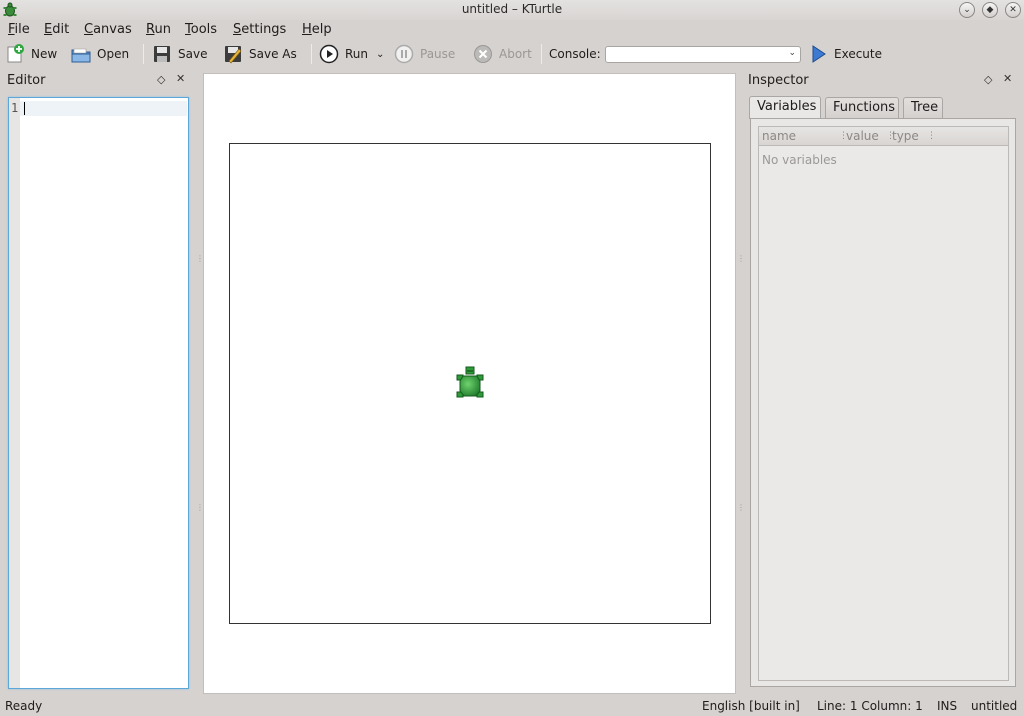 The width and height of the screenshot is (1024, 716). I want to click on abort-button: Abort, so click(502, 54).